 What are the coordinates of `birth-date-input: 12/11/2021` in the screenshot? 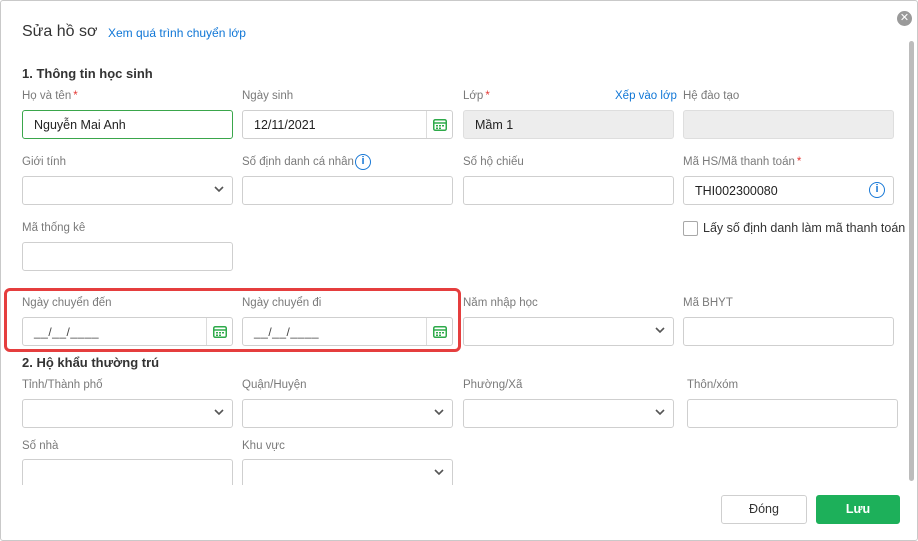 It's located at (347, 124).